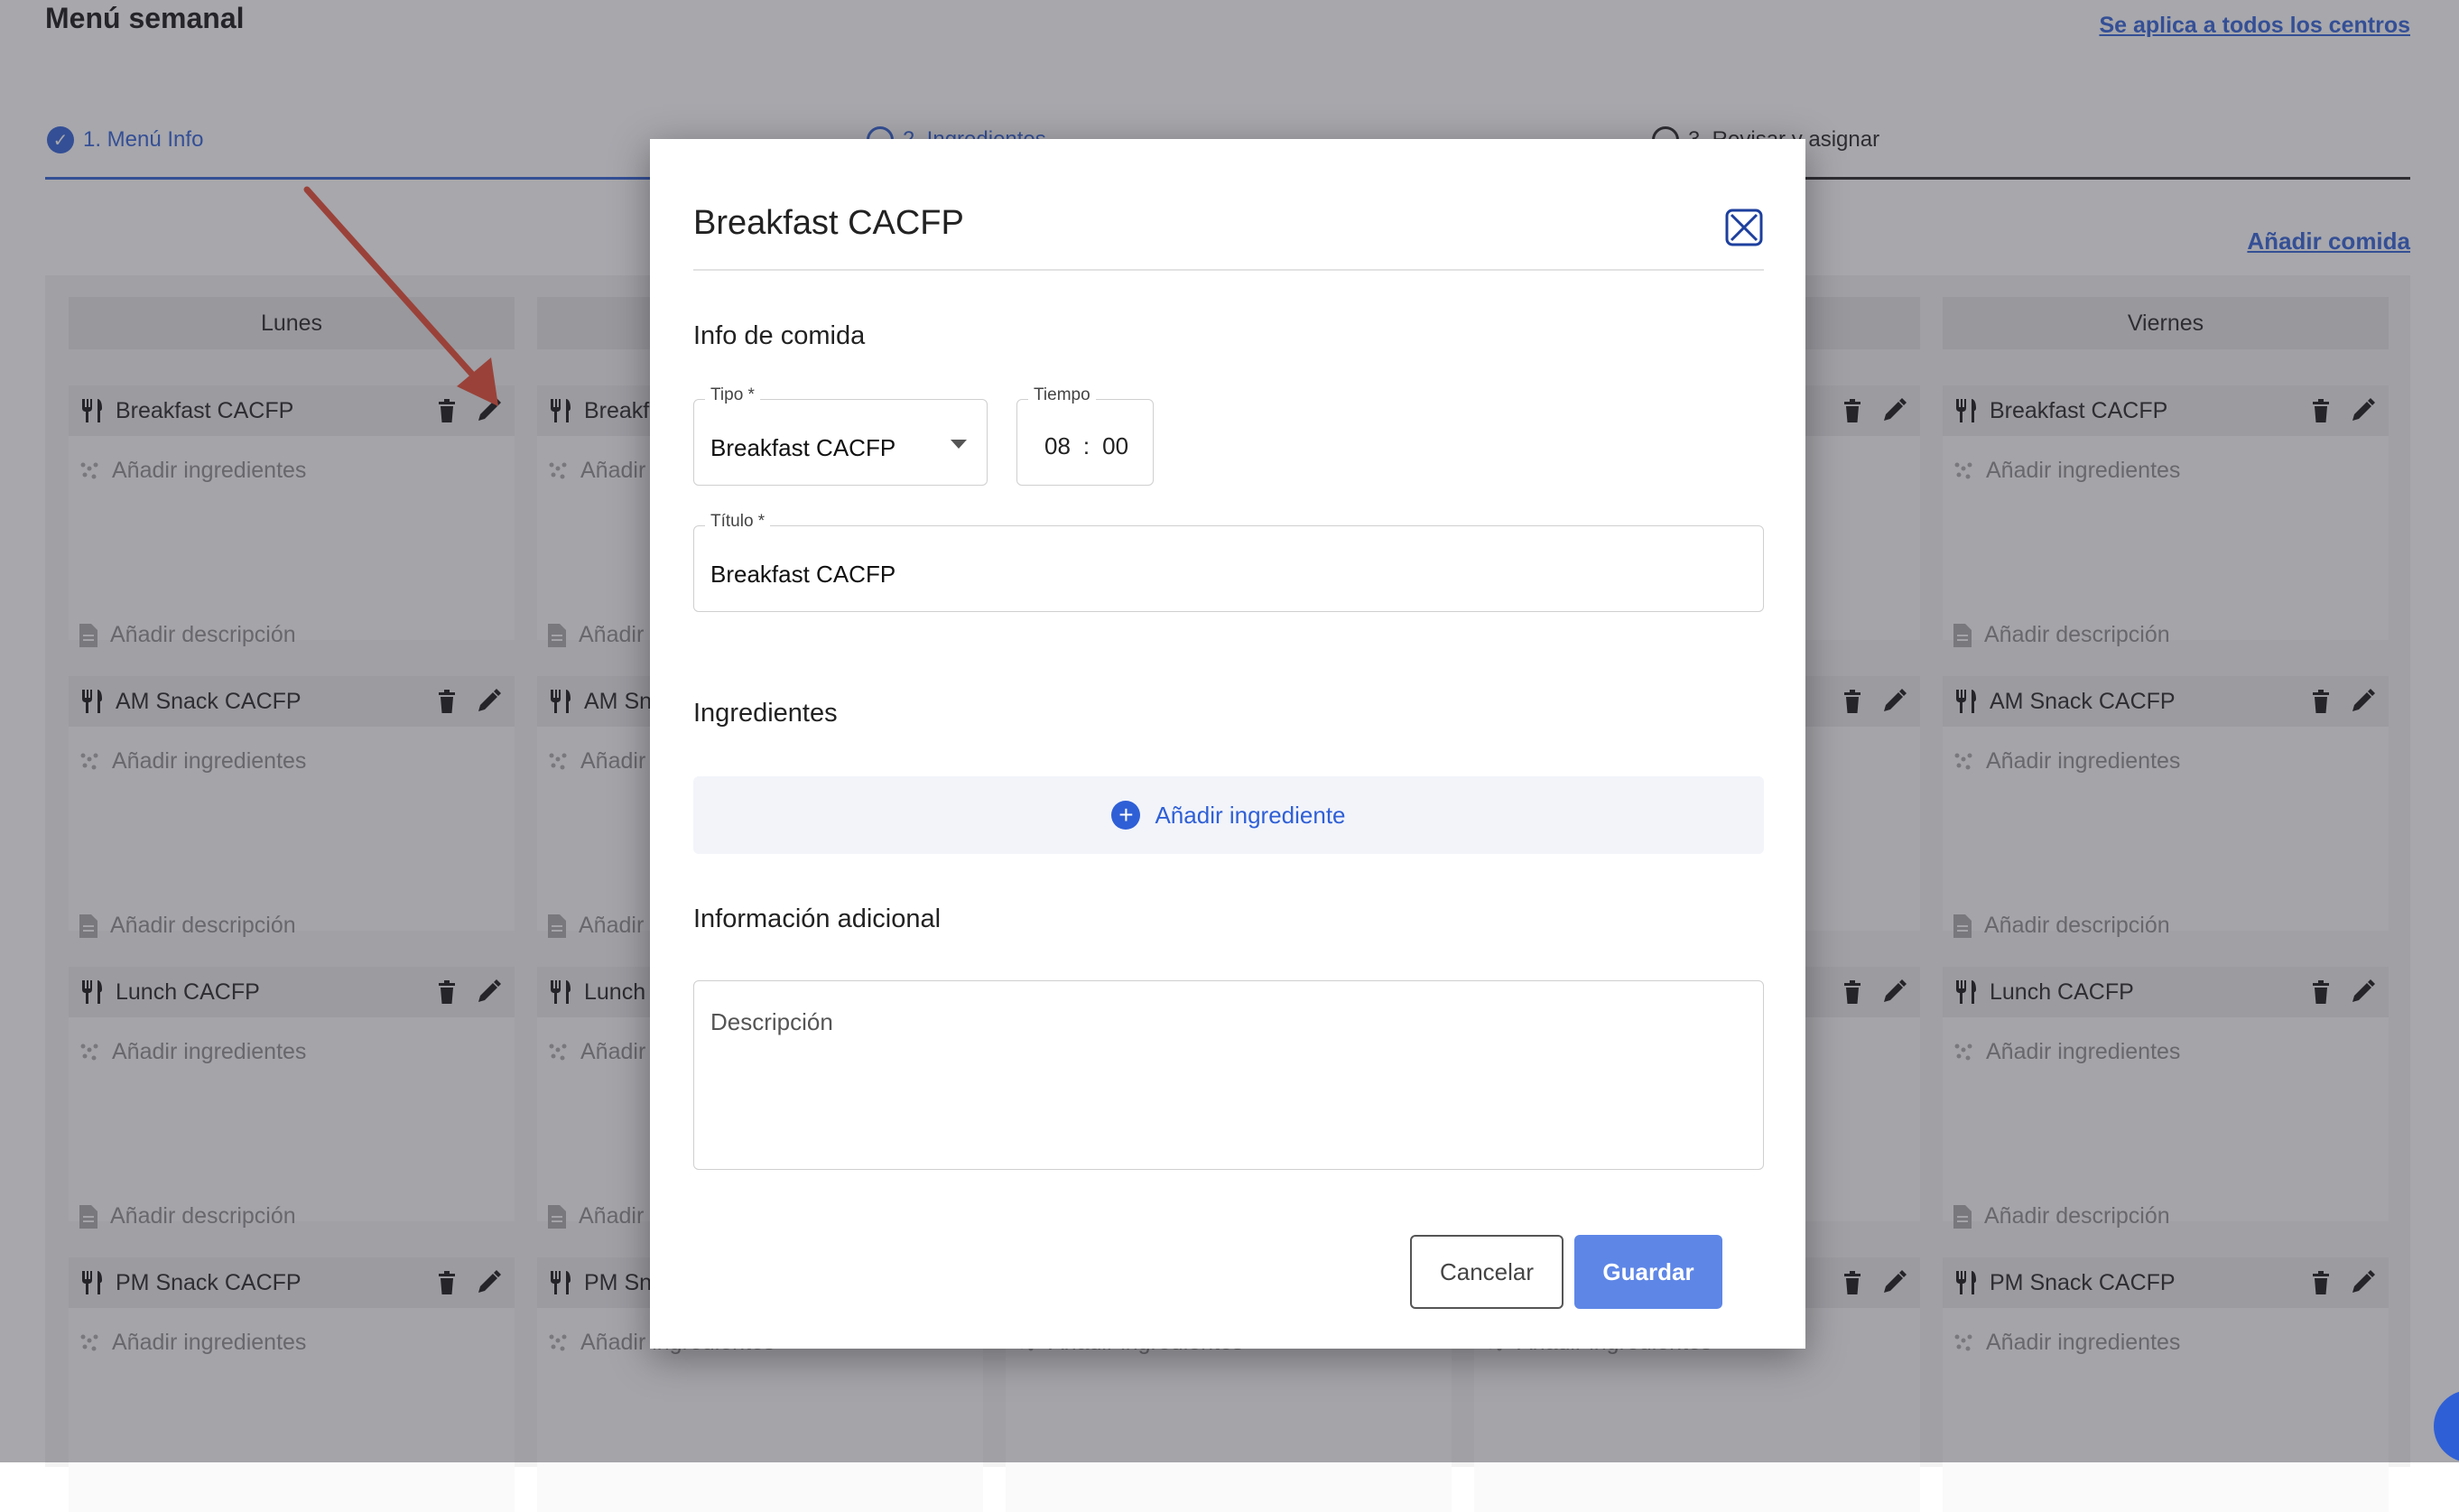  Describe the element at coordinates (1062, 395) in the screenshot. I see `time-label: Tiempo` at that location.